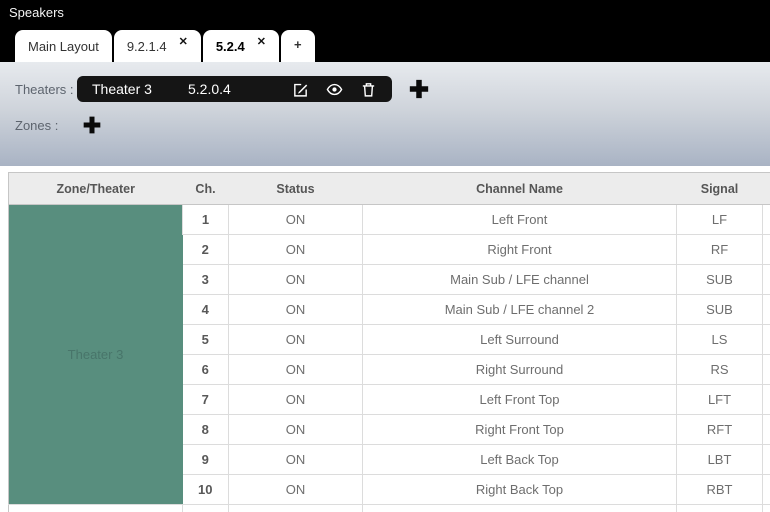 This screenshot has width=770, height=512. I want to click on channel-name-cell: Left Front, so click(519, 219).